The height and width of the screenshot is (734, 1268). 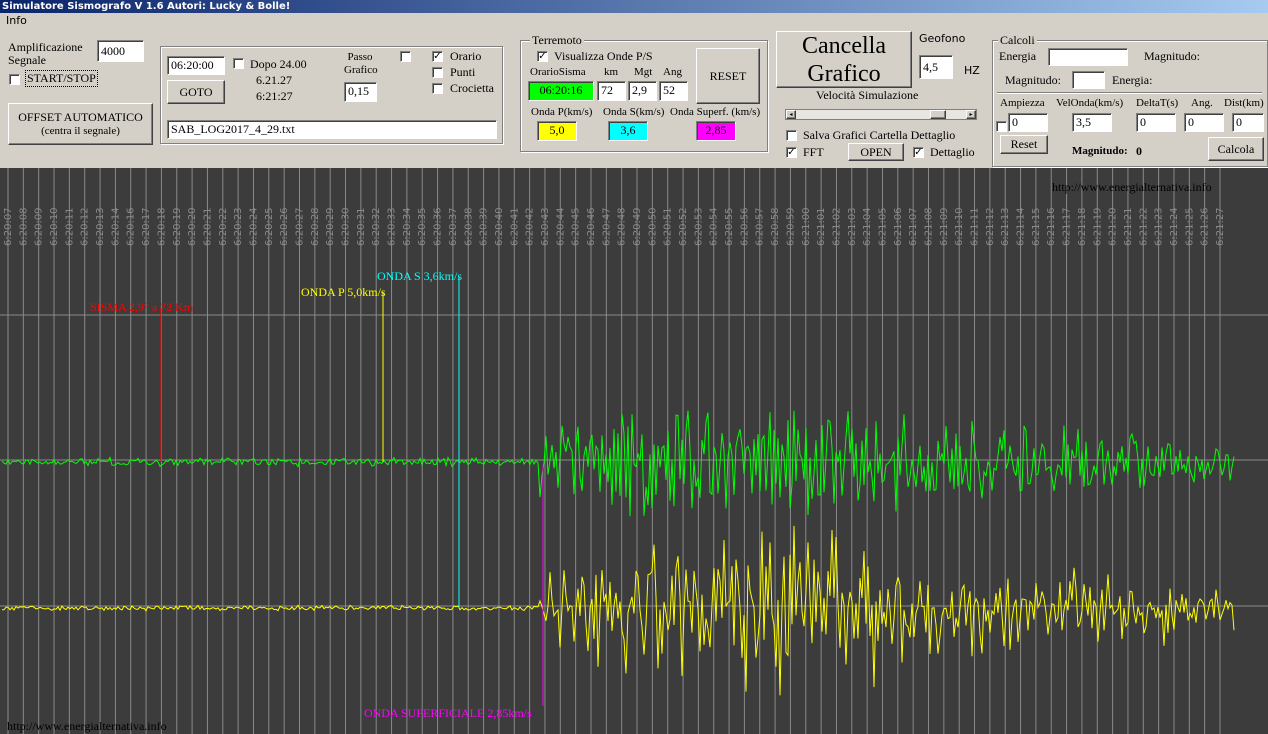 What do you see at coordinates (971, 114) in the screenshot?
I see `scroll-right-arrow-icon: ▸` at bounding box center [971, 114].